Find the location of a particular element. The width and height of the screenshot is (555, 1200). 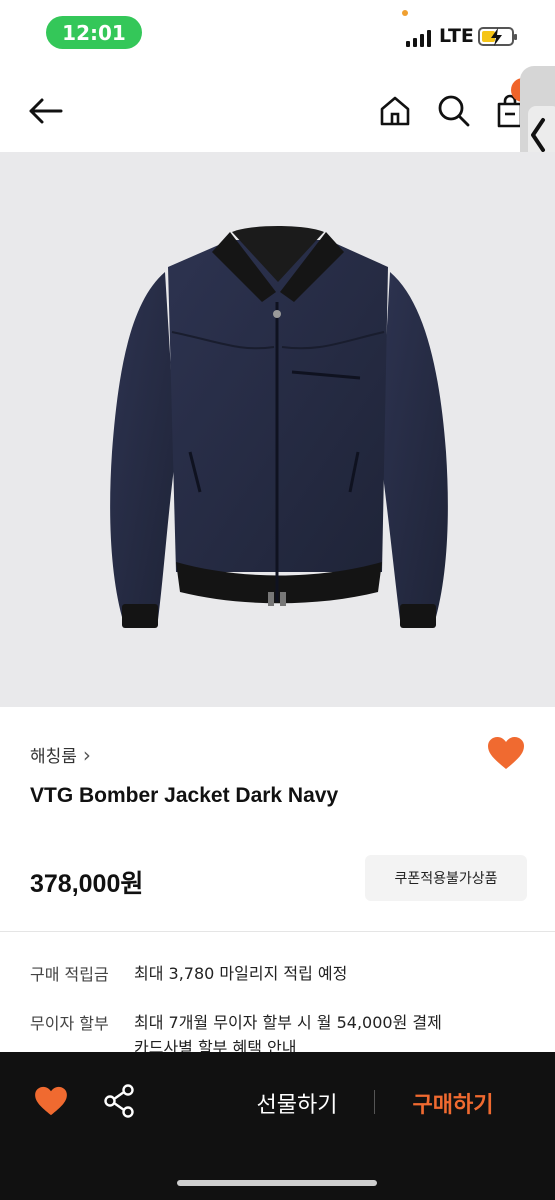

share-icon is located at coordinates (119, 1101).